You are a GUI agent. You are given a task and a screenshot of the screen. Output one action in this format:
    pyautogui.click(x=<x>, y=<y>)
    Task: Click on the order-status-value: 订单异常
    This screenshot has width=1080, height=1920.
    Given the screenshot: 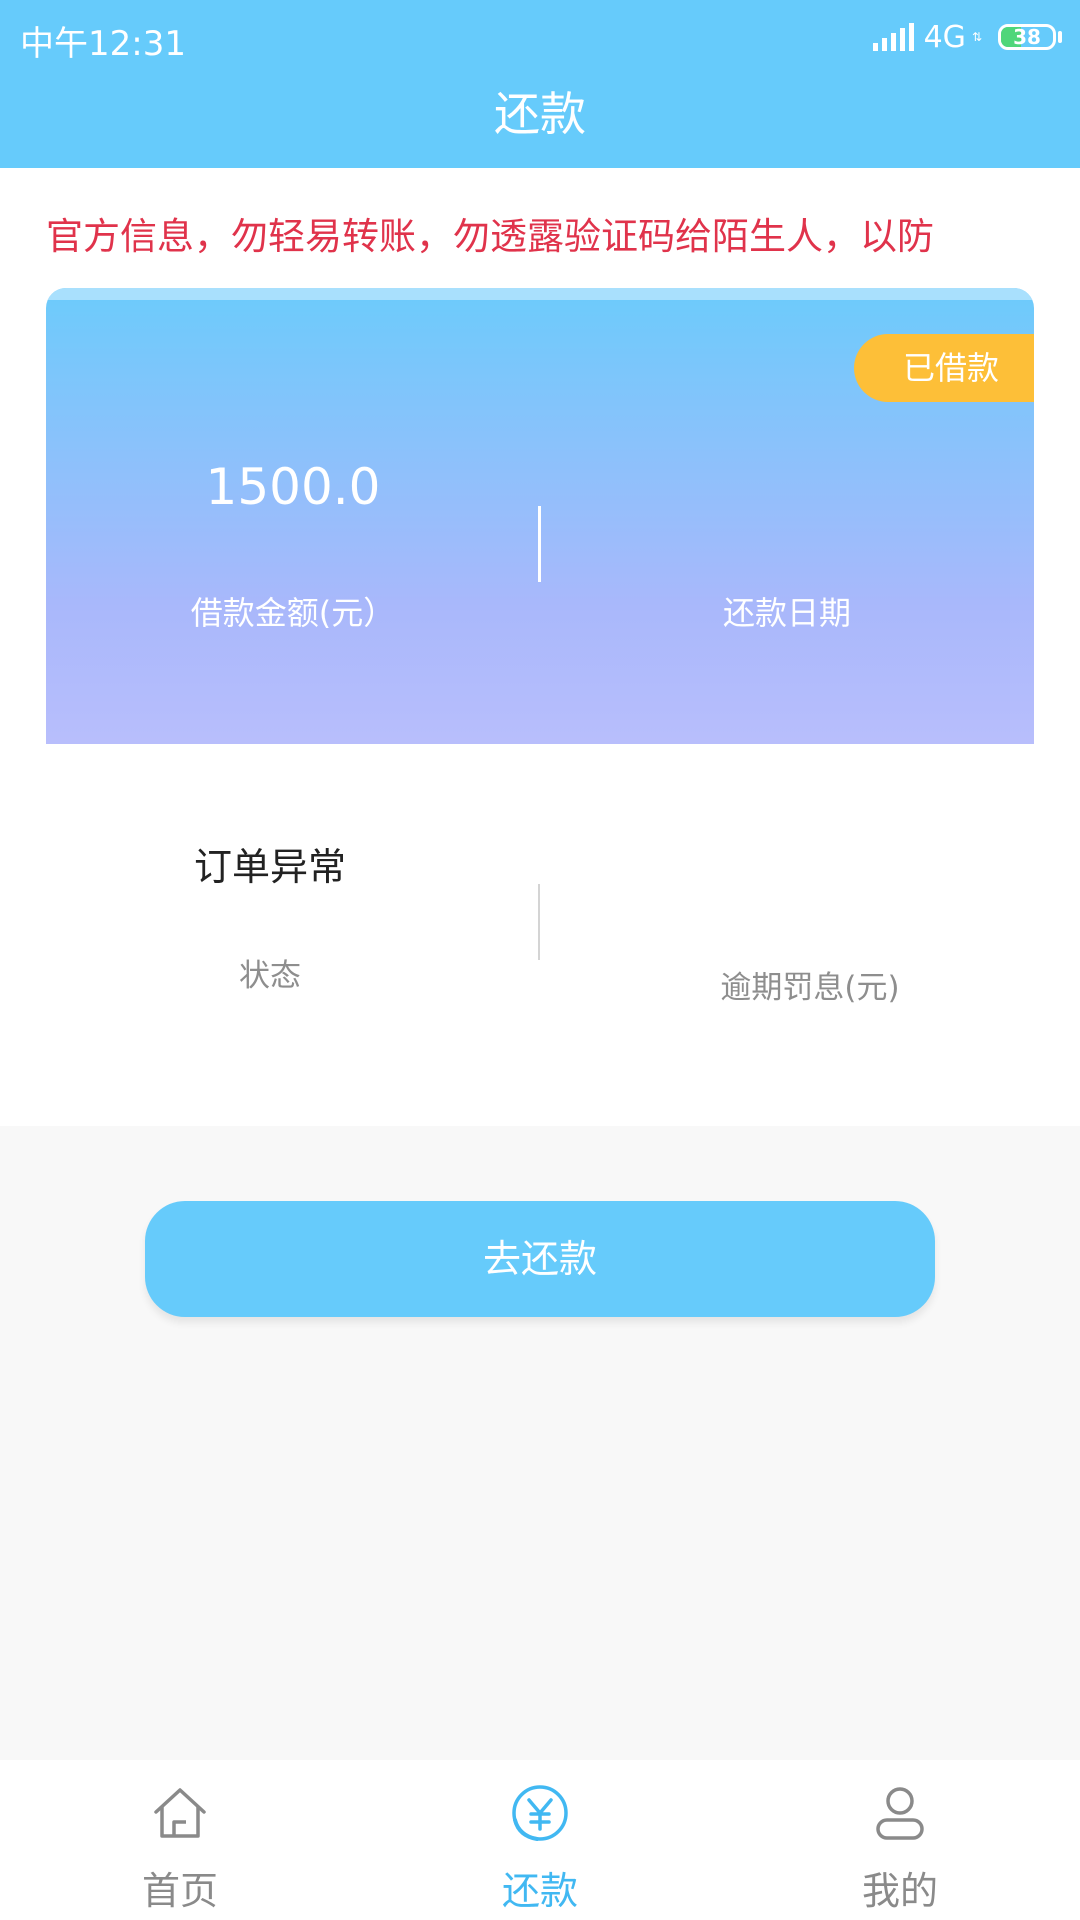 What is the action you would take?
    pyautogui.click(x=269, y=867)
    